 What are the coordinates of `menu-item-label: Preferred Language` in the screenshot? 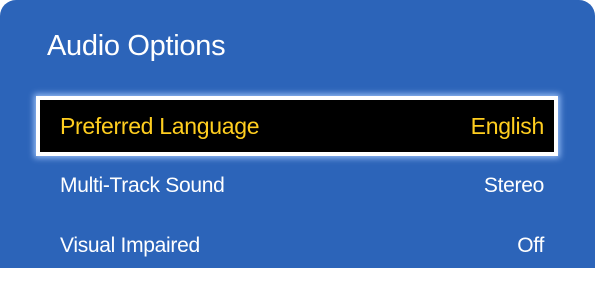 It's located at (160, 125).